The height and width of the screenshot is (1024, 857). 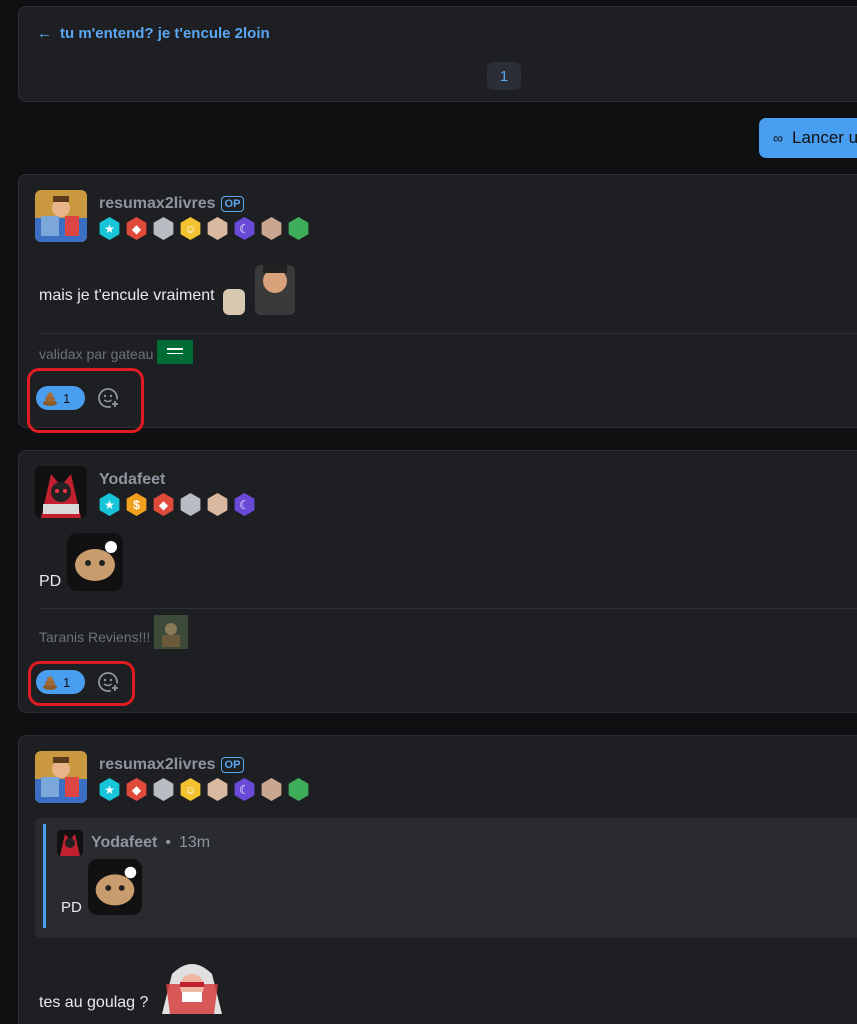 I want to click on back-to-topic-link: ← tu m'entend? je t'encule 2loin, so click(x=153, y=33).